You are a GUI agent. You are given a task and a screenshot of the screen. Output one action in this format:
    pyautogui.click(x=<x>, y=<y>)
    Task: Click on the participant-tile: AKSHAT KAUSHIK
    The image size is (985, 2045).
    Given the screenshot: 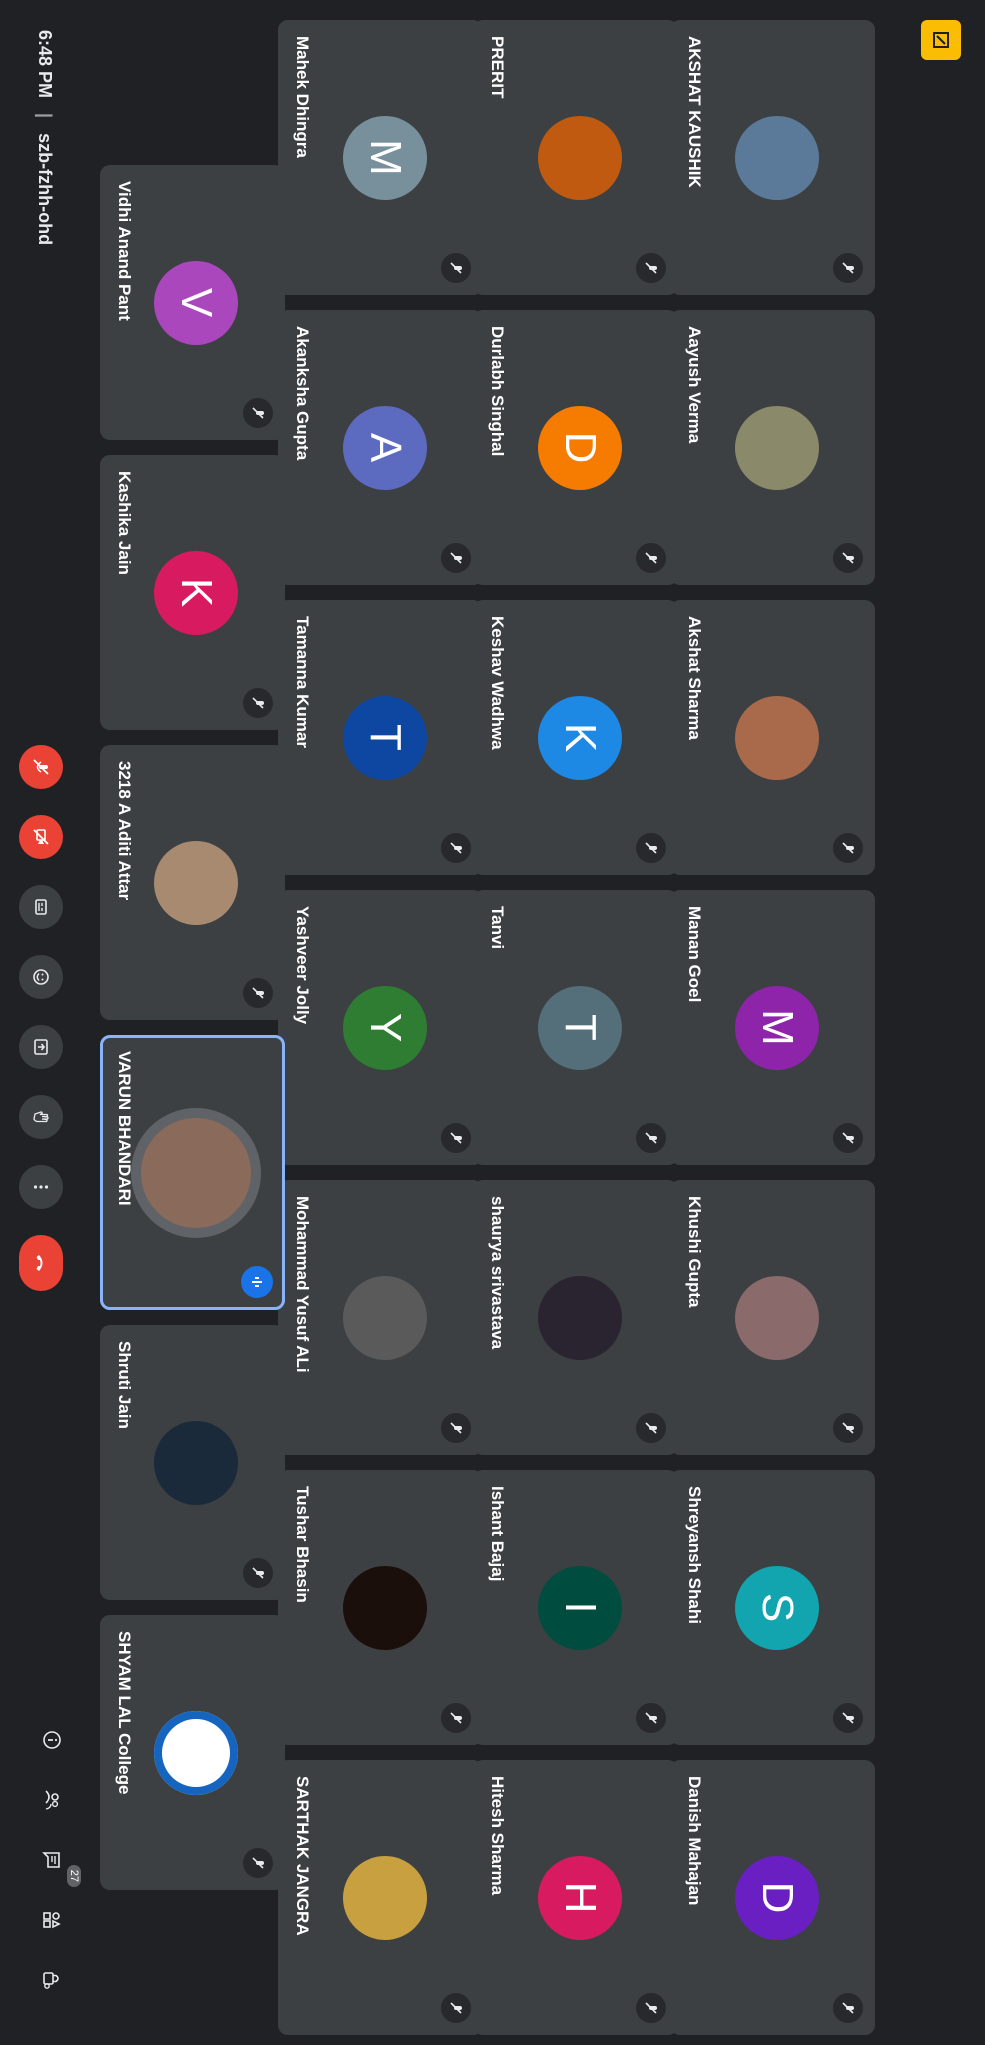 What is the action you would take?
    pyautogui.click(x=772, y=157)
    